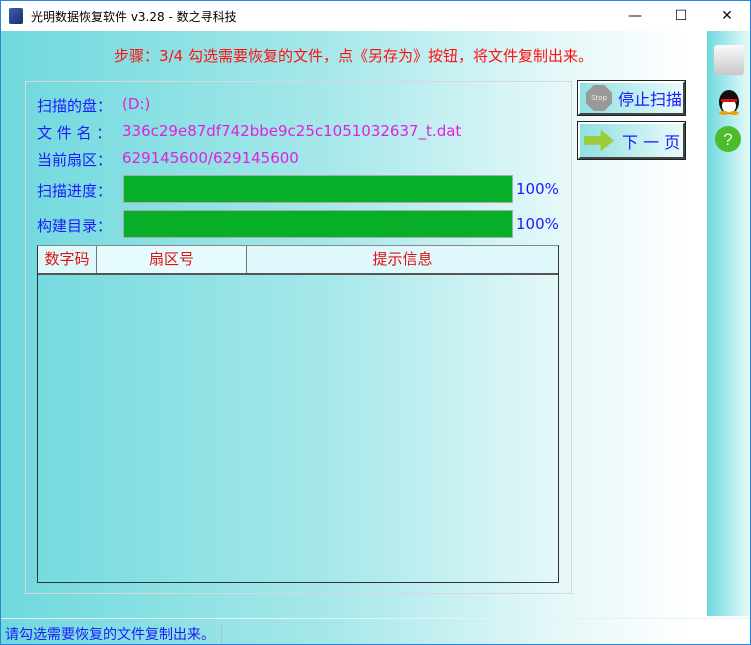 This screenshot has height=645, width=751. Describe the element at coordinates (74, 133) in the screenshot. I see `file-label: 文 件 名 ：` at that location.